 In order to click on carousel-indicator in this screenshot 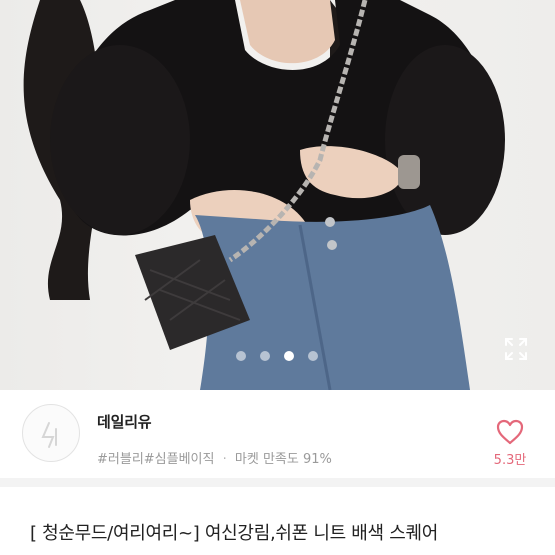, I will do `click(277, 357)`.